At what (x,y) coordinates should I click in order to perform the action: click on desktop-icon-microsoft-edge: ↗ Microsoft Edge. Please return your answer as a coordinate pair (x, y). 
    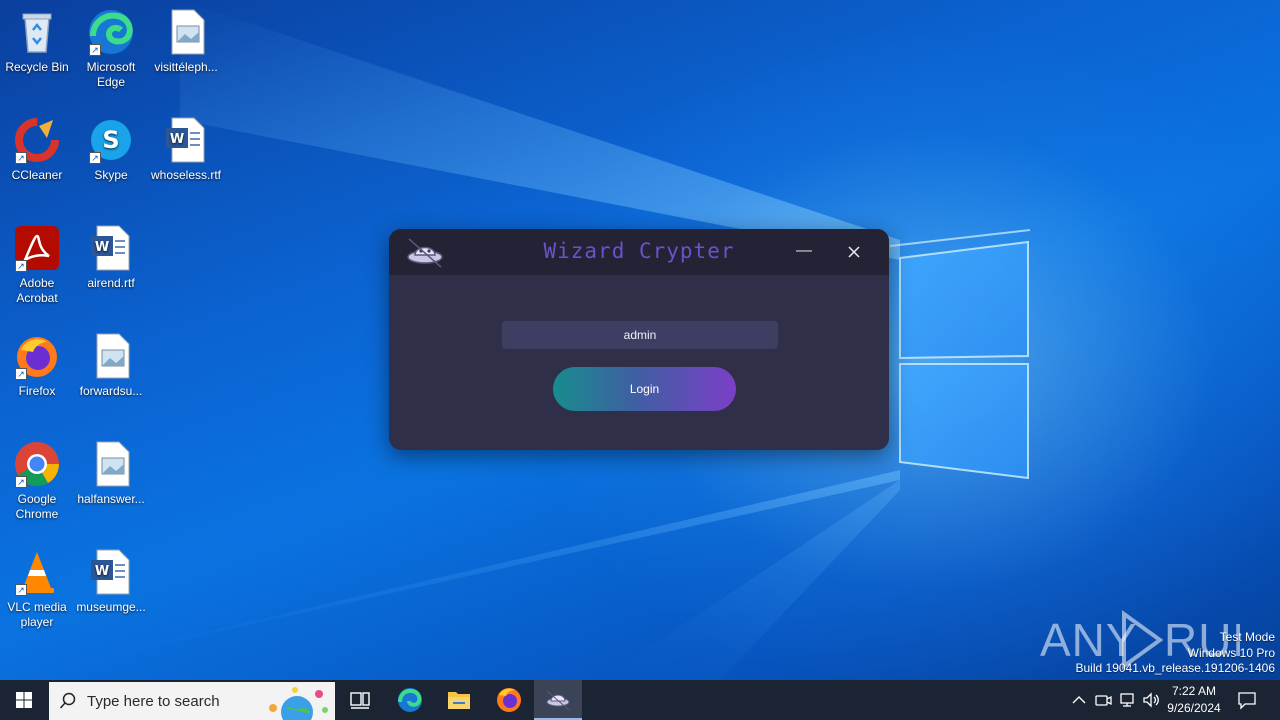
    Looking at the image, I should click on (111, 49).